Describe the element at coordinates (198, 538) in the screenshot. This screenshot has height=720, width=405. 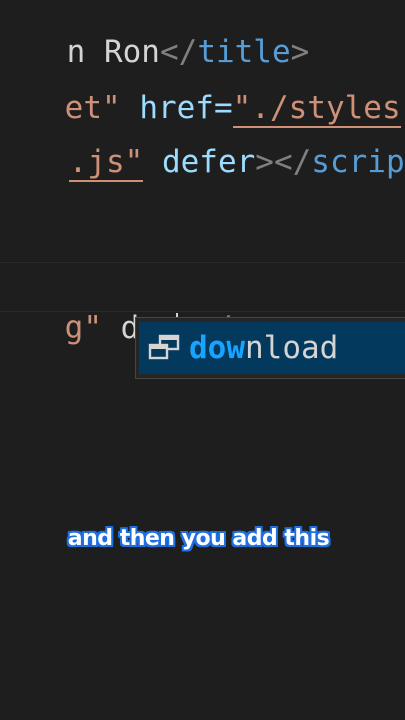
I see `video-subtitle: and then you add this` at that location.